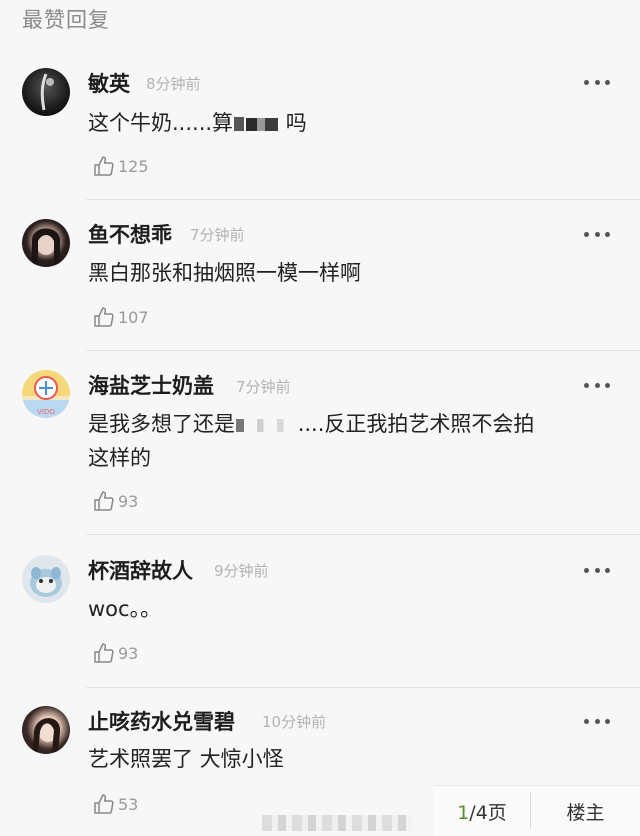  What do you see at coordinates (197, 123) in the screenshot?
I see `comment-text: 这个牛奶......算 吗` at bounding box center [197, 123].